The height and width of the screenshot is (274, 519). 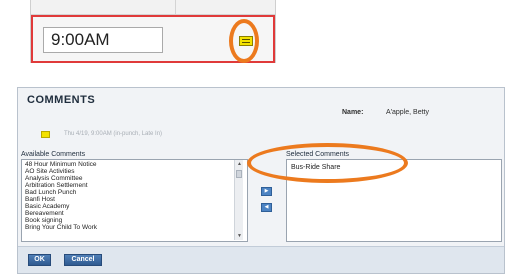 I want to click on name-label: Name:, so click(x=353, y=112).